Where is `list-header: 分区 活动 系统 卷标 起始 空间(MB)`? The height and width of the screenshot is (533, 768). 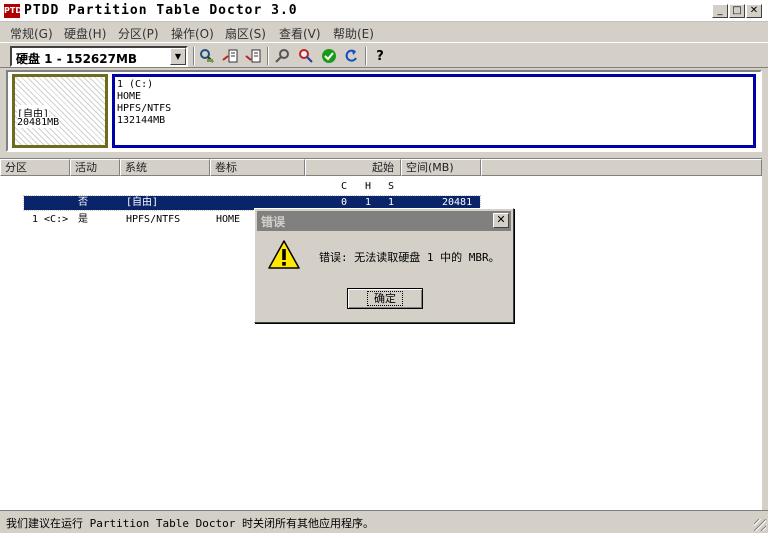
list-header: 分区 活动 系统 卷标 起始 空间(MB) is located at coordinates (381, 167).